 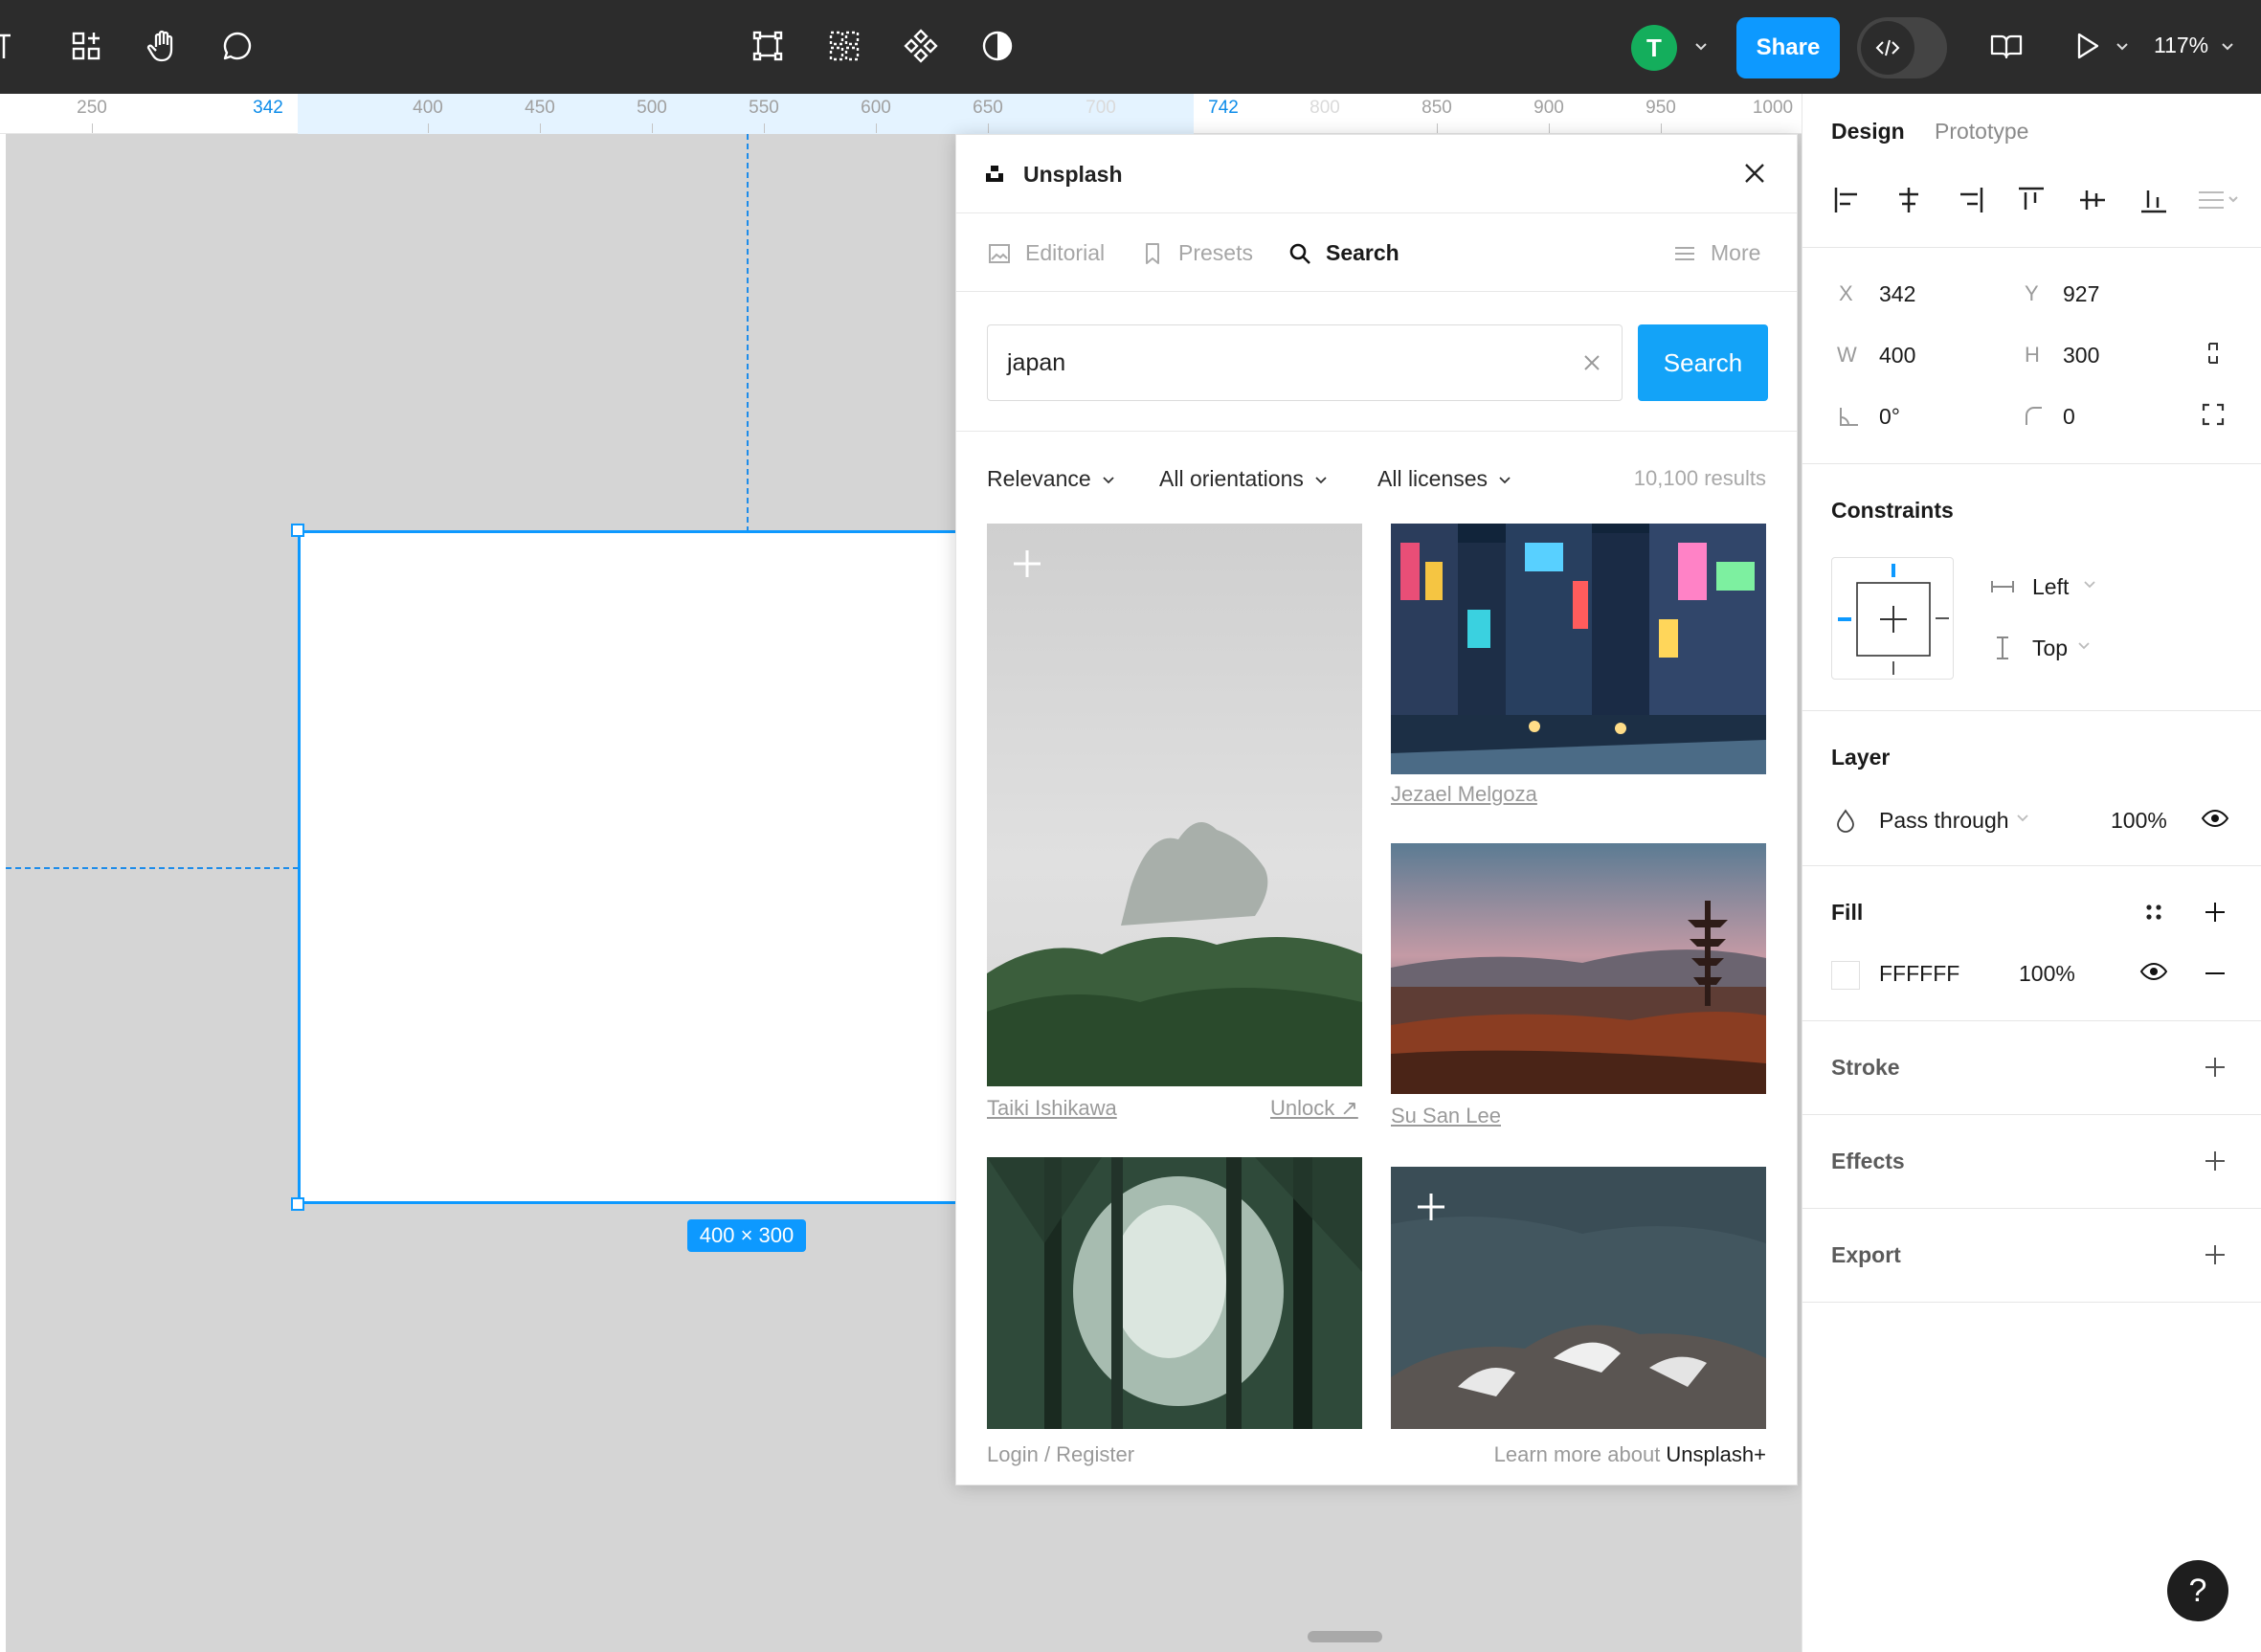 What do you see at coordinates (2213, 353) in the screenshot?
I see `constrain-proportions-icon` at bounding box center [2213, 353].